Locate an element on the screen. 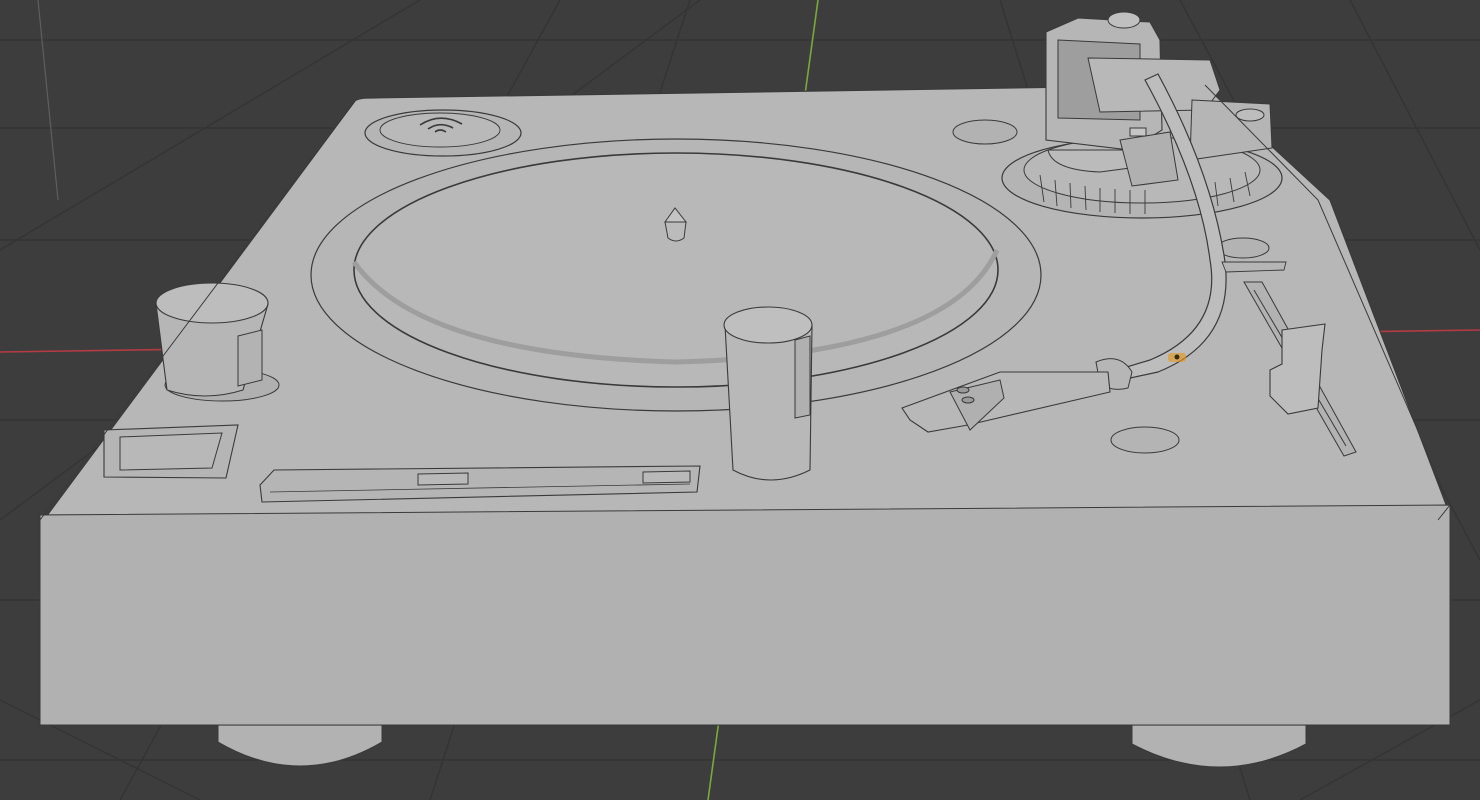 Image resolution: width=1480 pixels, height=800 pixels. z-axis-line is located at coordinates (48, 100).